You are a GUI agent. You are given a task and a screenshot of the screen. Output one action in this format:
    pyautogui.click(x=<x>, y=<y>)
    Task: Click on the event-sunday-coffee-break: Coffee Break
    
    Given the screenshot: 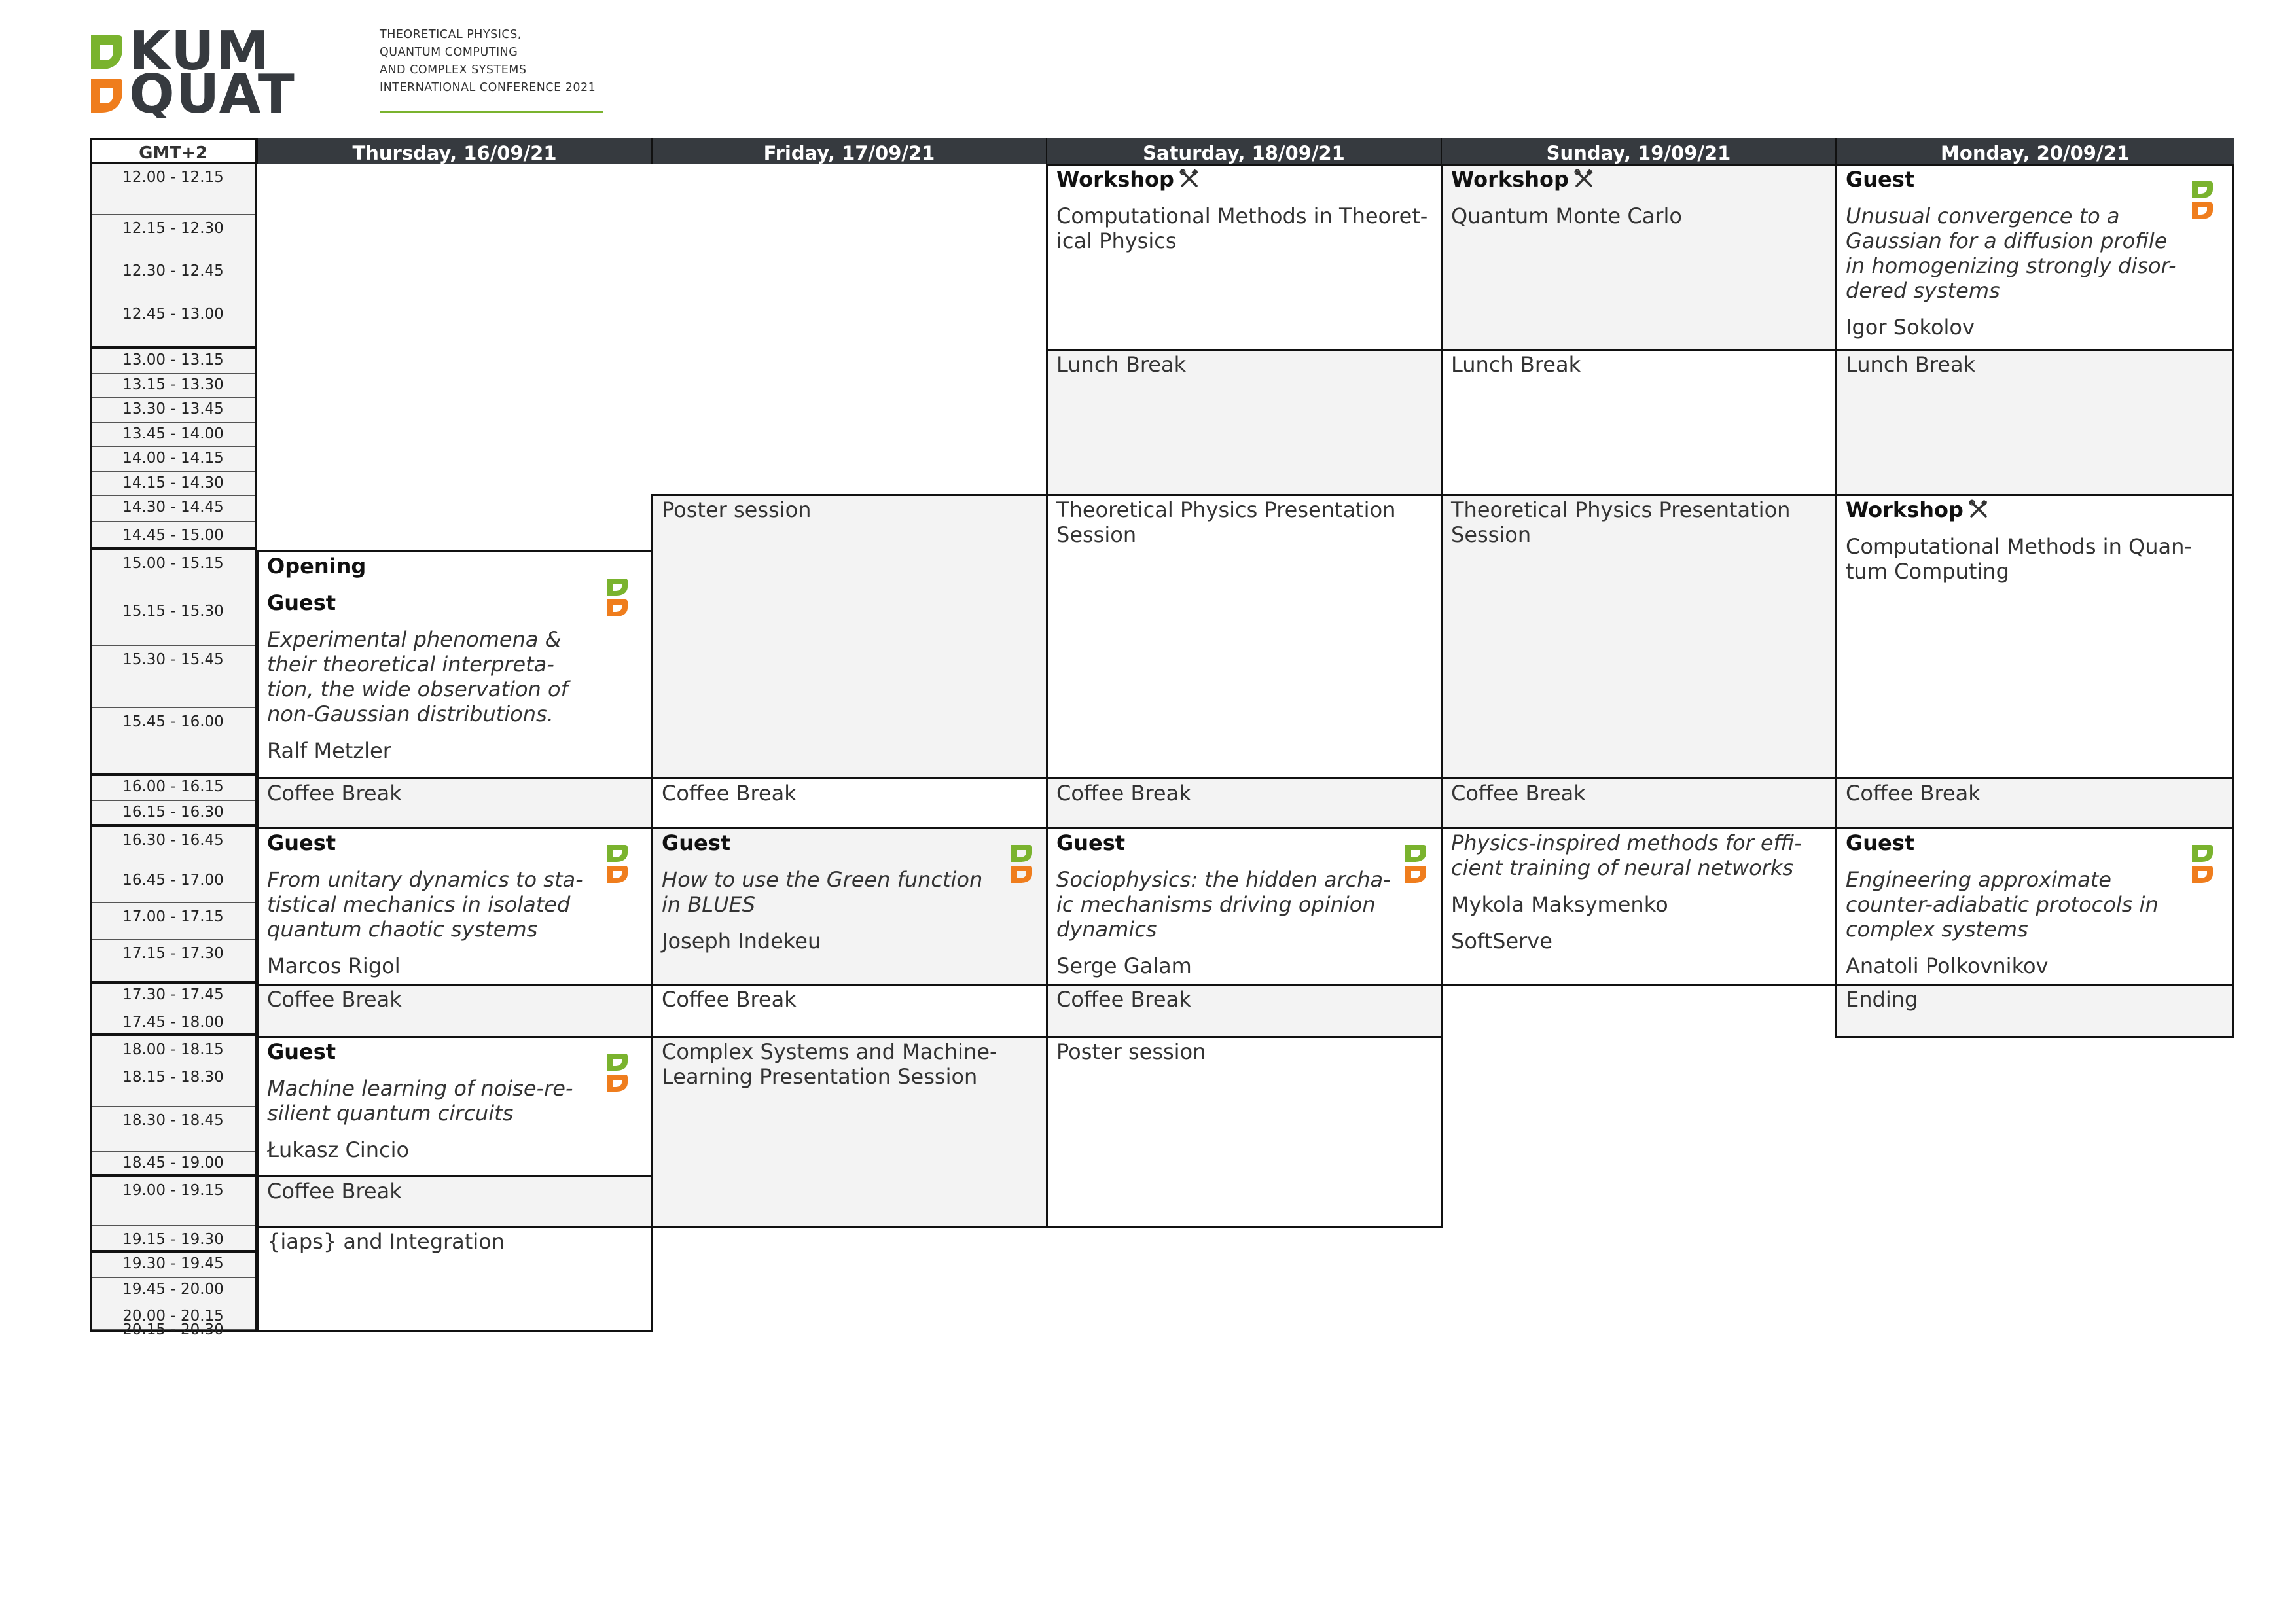 What is the action you would take?
    pyautogui.click(x=1639, y=803)
    